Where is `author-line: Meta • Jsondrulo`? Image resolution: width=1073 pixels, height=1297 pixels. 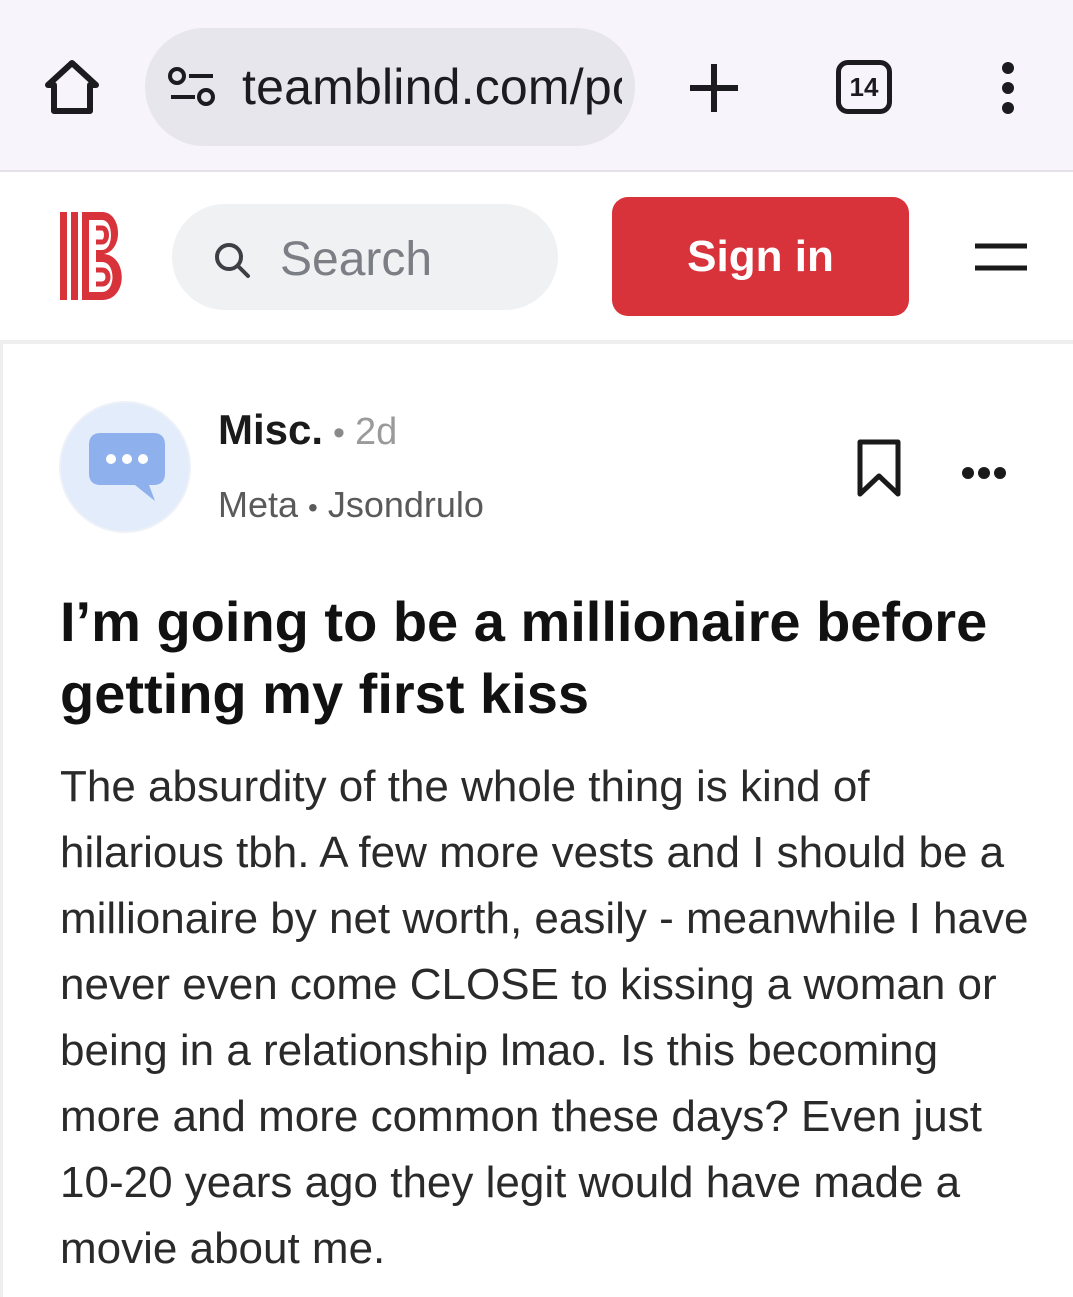 author-line: Meta • Jsondrulo is located at coordinates (351, 505).